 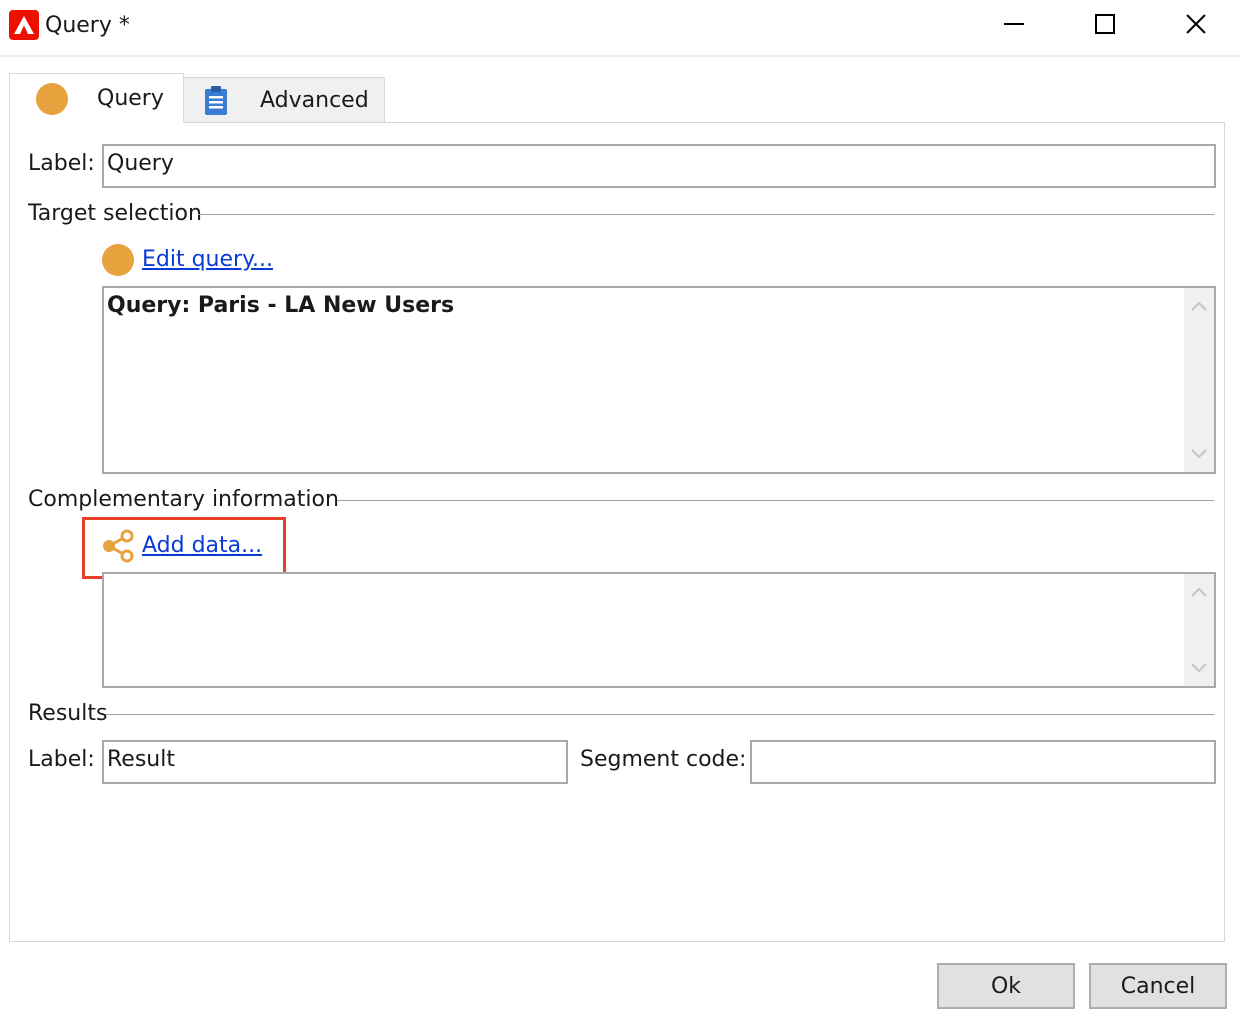 What do you see at coordinates (61, 759) in the screenshot?
I see `result-label-caption: Label:` at bounding box center [61, 759].